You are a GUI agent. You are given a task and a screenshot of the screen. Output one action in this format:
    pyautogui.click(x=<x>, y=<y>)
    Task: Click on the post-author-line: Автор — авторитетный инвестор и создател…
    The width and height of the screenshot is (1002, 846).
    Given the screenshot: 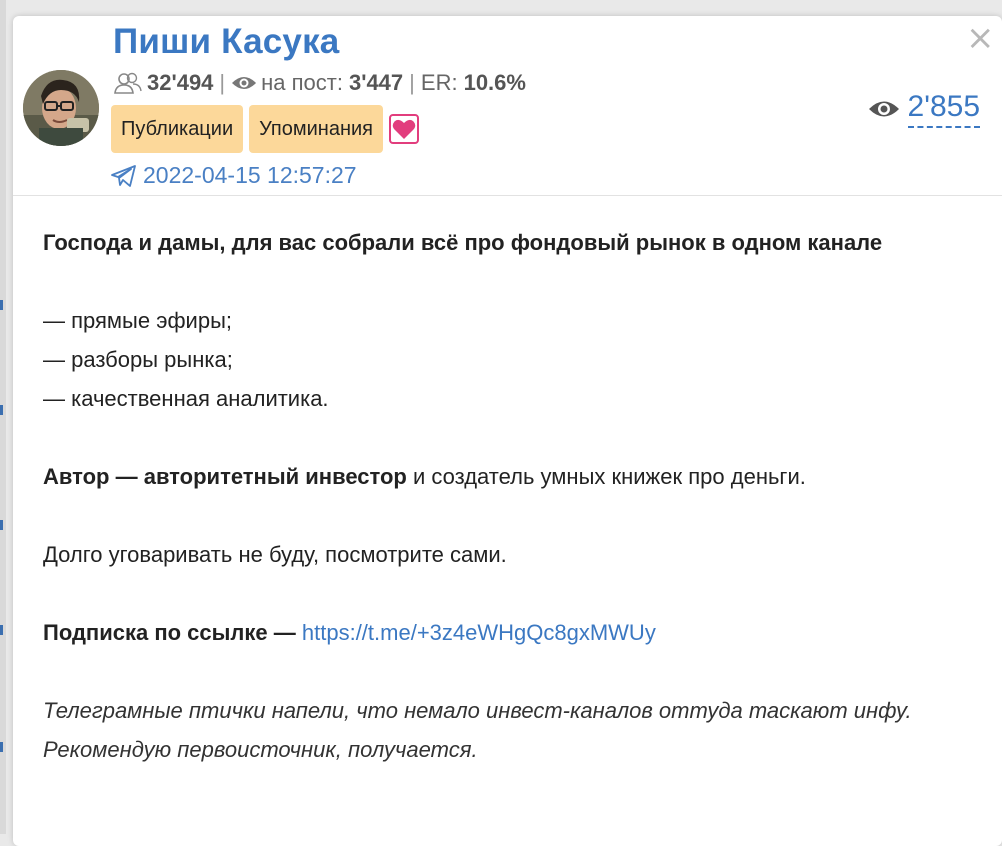 What is the action you would take?
    pyautogui.click(x=424, y=476)
    